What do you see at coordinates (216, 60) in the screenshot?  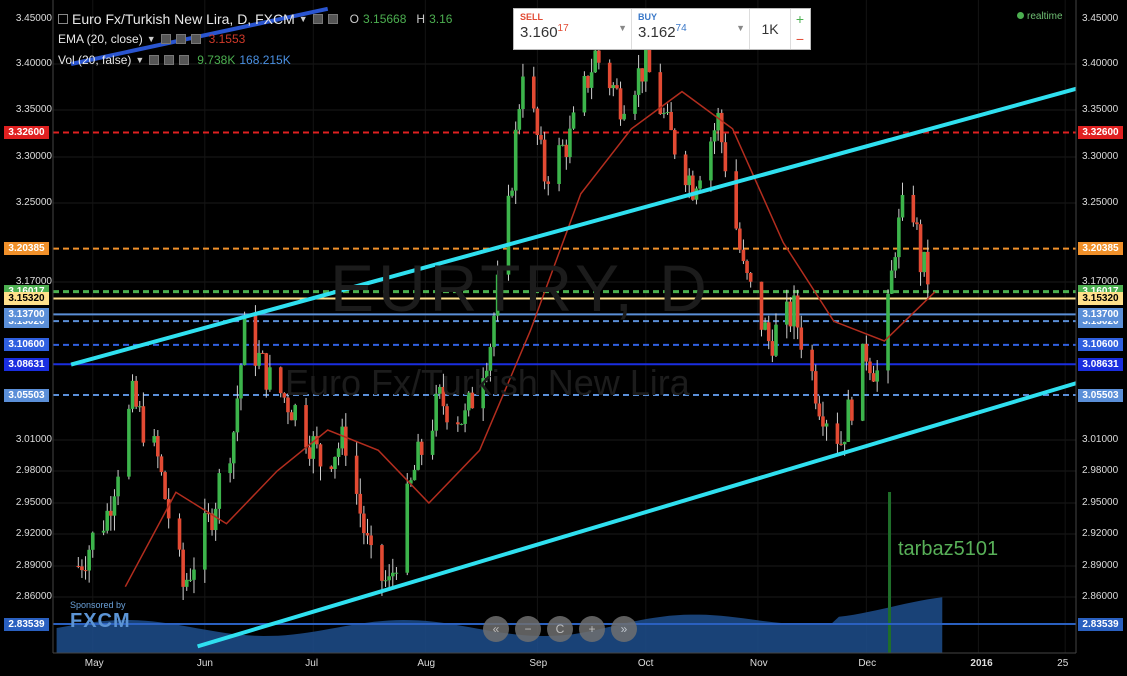 I see `volume-value: 9.738K` at bounding box center [216, 60].